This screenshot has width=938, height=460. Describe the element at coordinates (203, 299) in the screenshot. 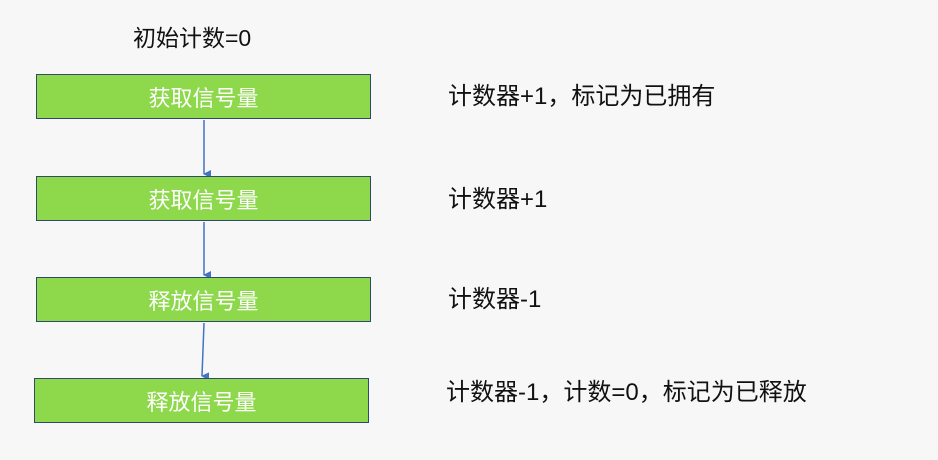

I see `step-box-release-1: 释放信号量` at that location.